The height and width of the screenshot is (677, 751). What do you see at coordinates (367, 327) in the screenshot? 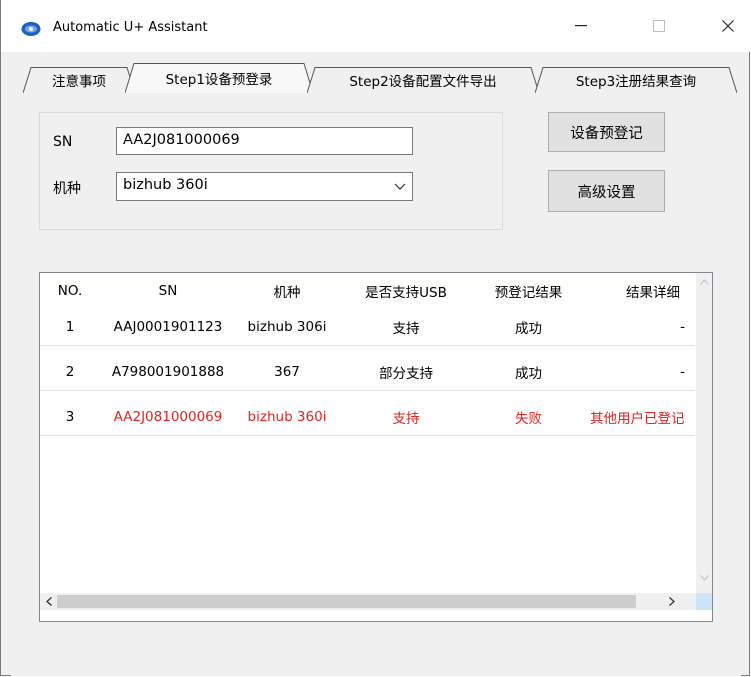
I see `table-row: 1 AAJ0001901123 bizhub 306i 支持 成功 -` at bounding box center [367, 327].